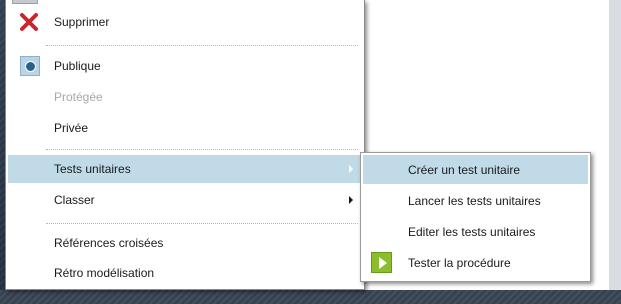  What do you see at coordinates (92, 169) in the screenshot?
I see `menu-item-label: Tests unitaires` at bounding box center [92, 169].